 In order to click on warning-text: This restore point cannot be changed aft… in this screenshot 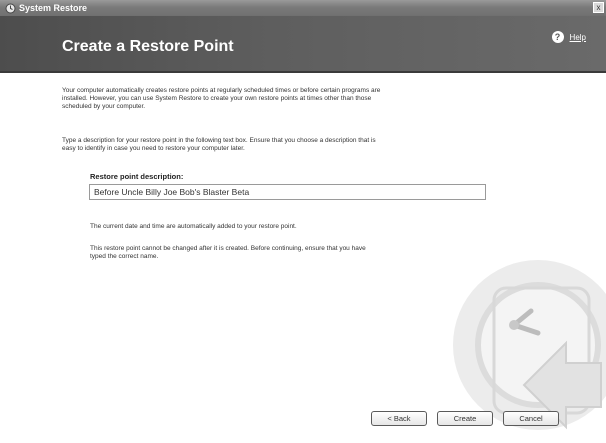, I will do `click(228, 252)`.